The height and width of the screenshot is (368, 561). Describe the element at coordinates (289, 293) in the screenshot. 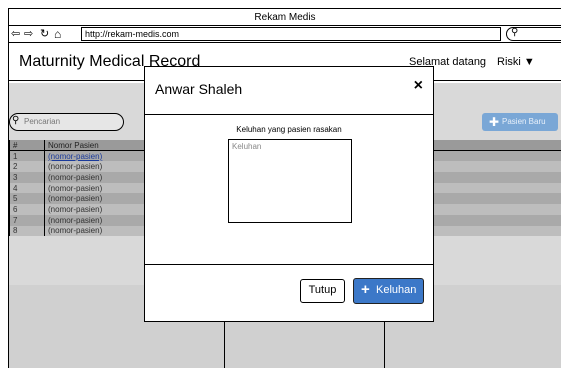

I see `modal-footer: Tutup + Keluhan` at that location.